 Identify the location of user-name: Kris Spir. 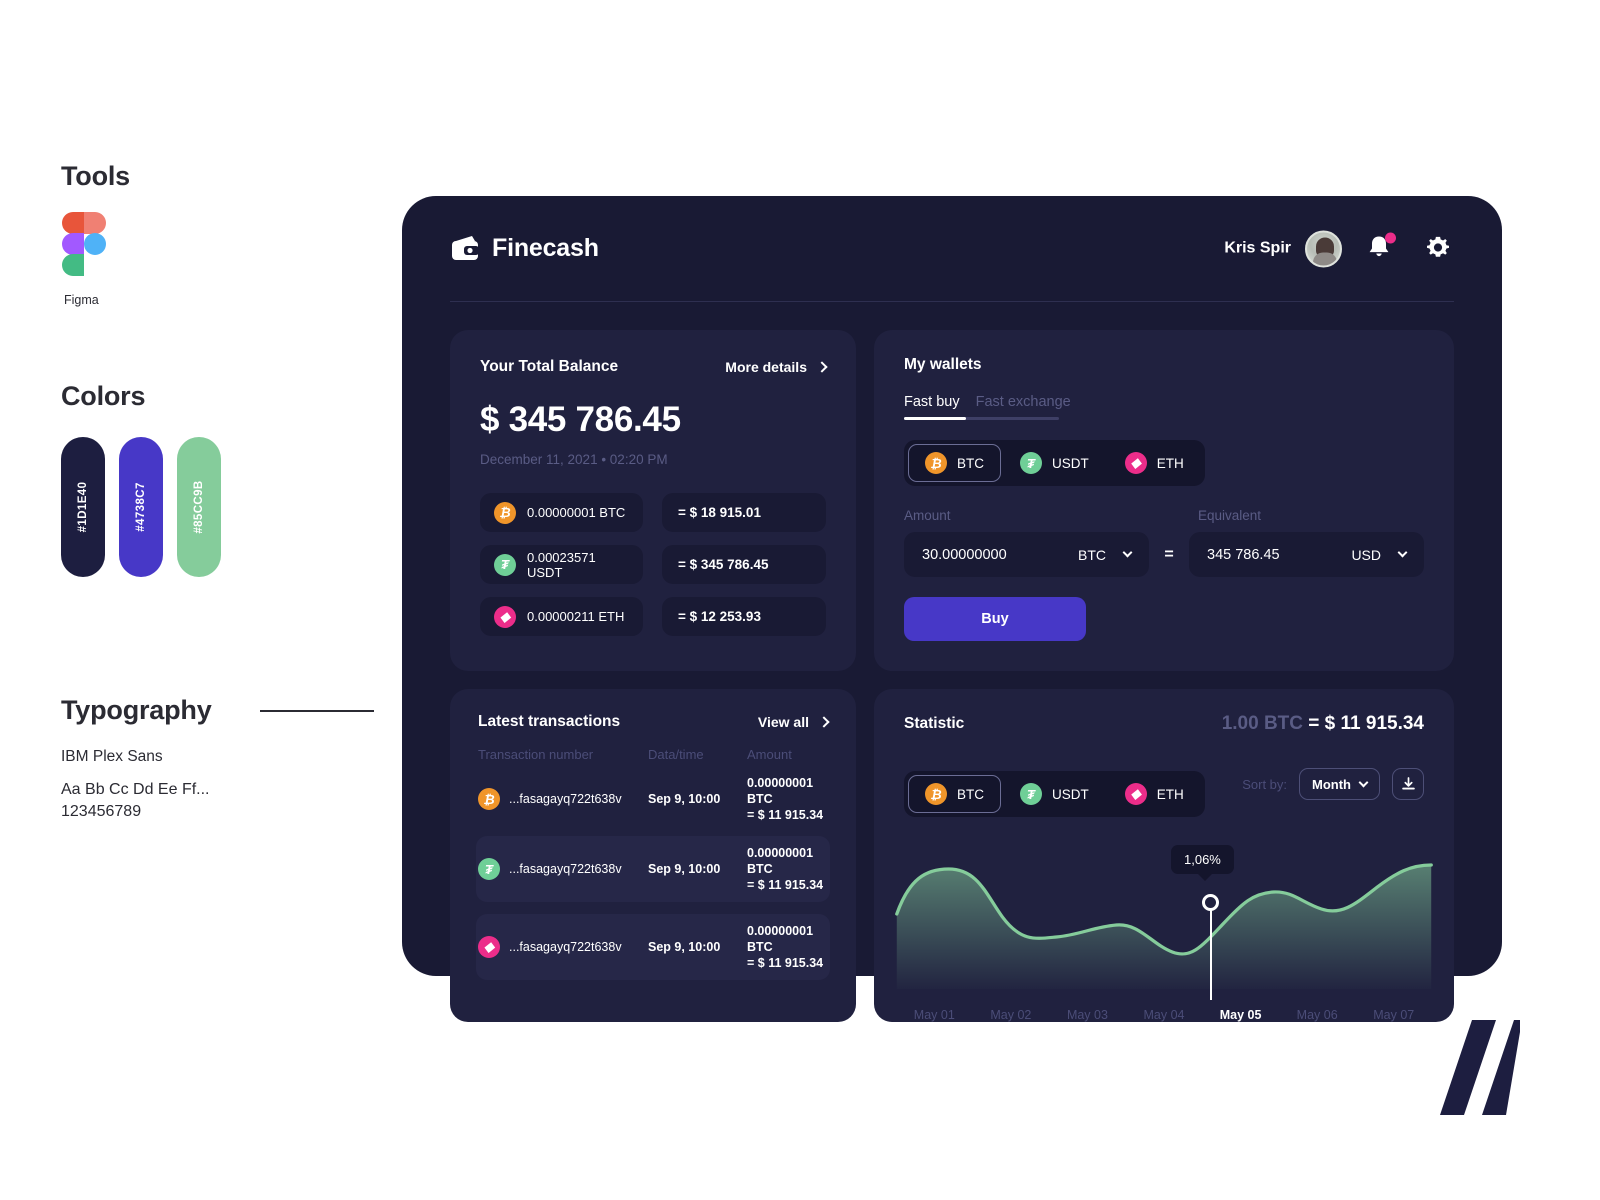
(1257, 249).